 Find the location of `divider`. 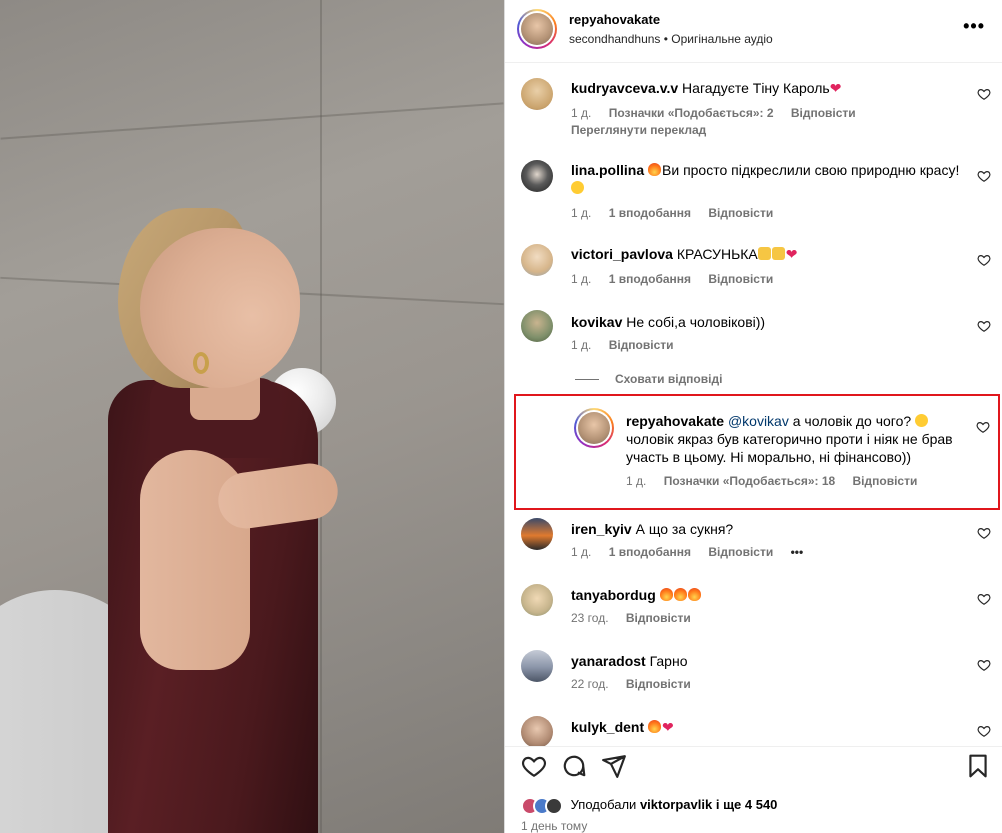

divider is located at coordinates (587, 380).